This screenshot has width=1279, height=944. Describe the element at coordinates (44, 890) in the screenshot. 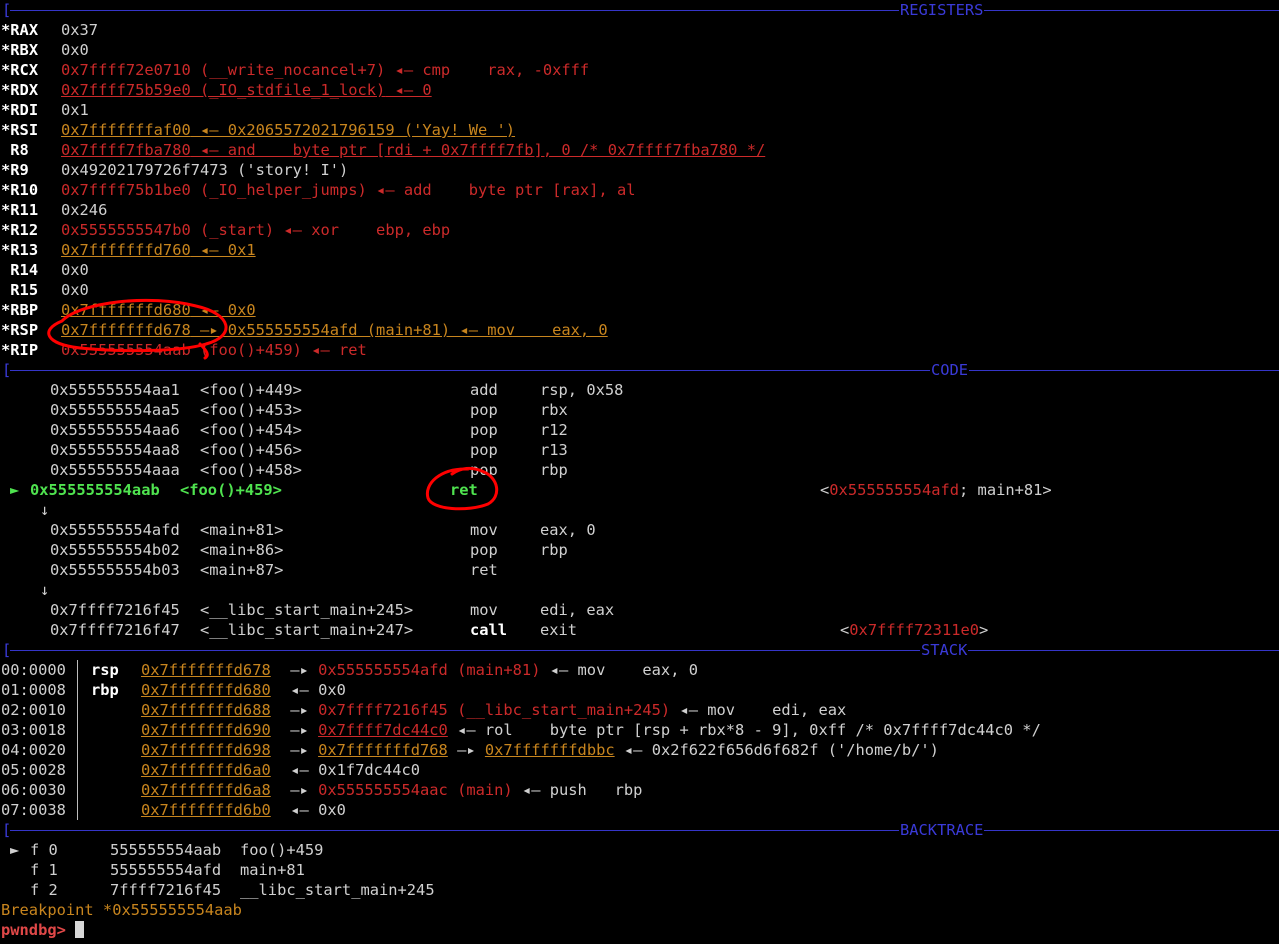

I see `frame-number: f 2` at that location.